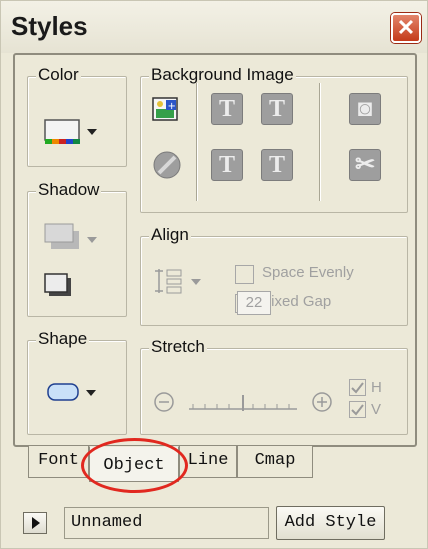 This screenshot has height=549, width=428. I want to click on minus-circle-icon, so click(164, 402).